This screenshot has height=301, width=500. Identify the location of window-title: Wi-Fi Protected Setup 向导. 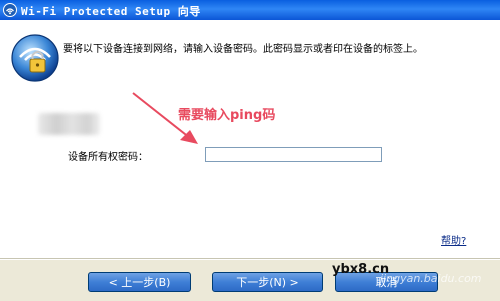
(111, 11).